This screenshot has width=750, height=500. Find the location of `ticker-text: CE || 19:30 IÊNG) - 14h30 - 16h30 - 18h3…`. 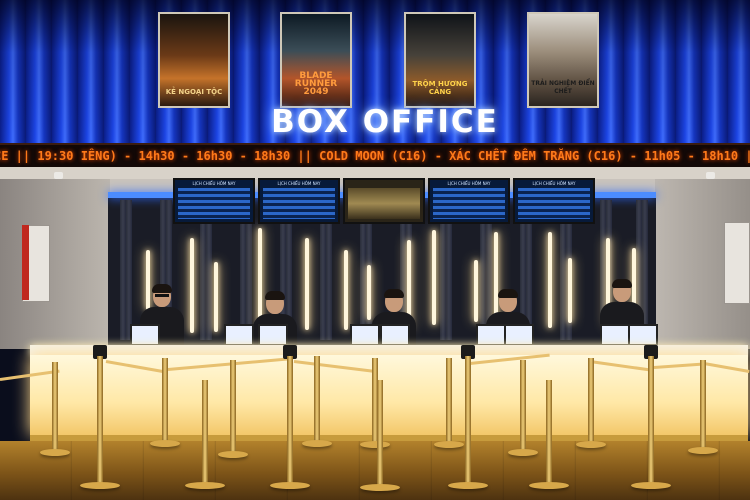

ticker-text: CE || 19:30 IÊNG) - 14h30 - 16h30 - 18h3… is located at coordinates (375, 156).